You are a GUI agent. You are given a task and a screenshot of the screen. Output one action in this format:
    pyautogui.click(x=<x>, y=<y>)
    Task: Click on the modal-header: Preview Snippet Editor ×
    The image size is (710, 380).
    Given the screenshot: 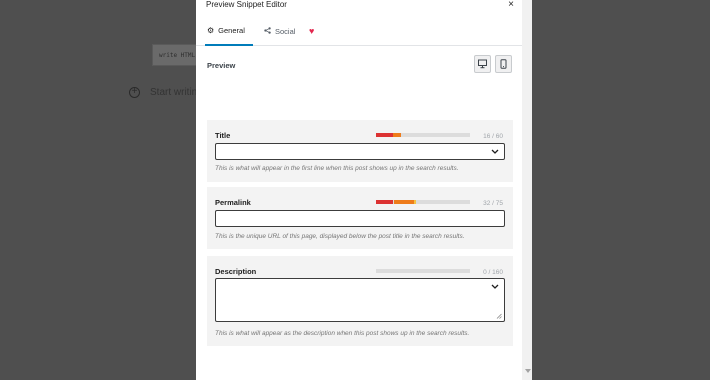 What is the action you would take?
    pyautogui.click(x=364, y=8)
    